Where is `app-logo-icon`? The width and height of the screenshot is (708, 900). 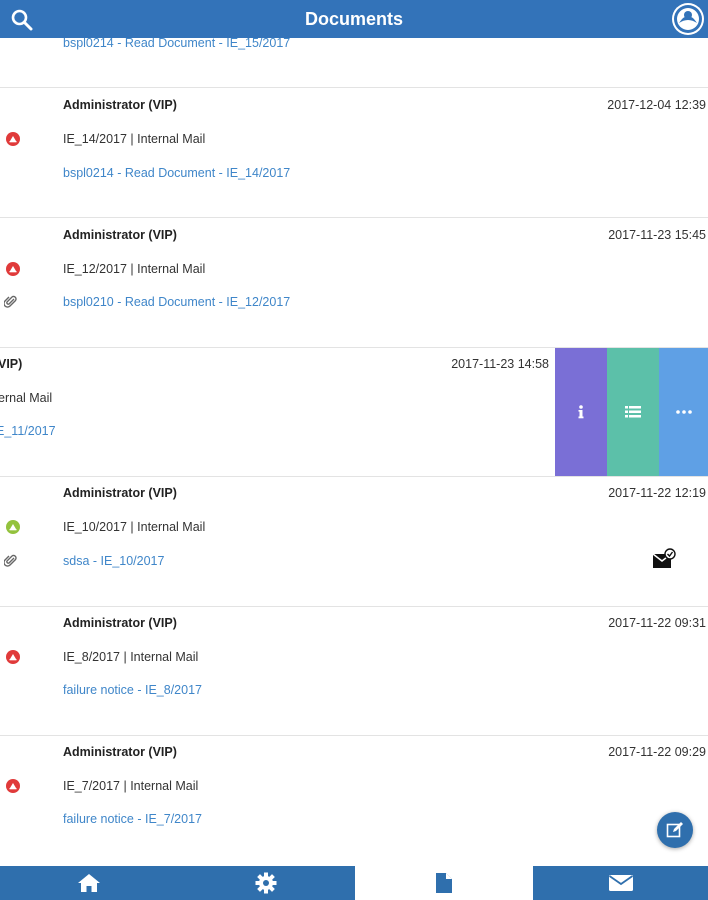 app-logo-icon is located at coordinates (688, 19).